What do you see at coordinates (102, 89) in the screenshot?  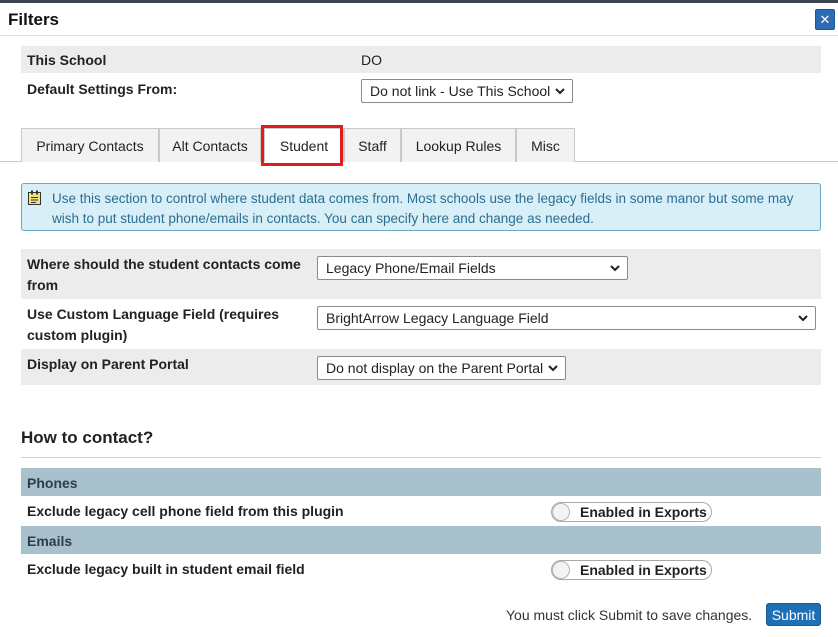 I see `default-settings-label: Default Settings From:` at bounding box center [102, 89].